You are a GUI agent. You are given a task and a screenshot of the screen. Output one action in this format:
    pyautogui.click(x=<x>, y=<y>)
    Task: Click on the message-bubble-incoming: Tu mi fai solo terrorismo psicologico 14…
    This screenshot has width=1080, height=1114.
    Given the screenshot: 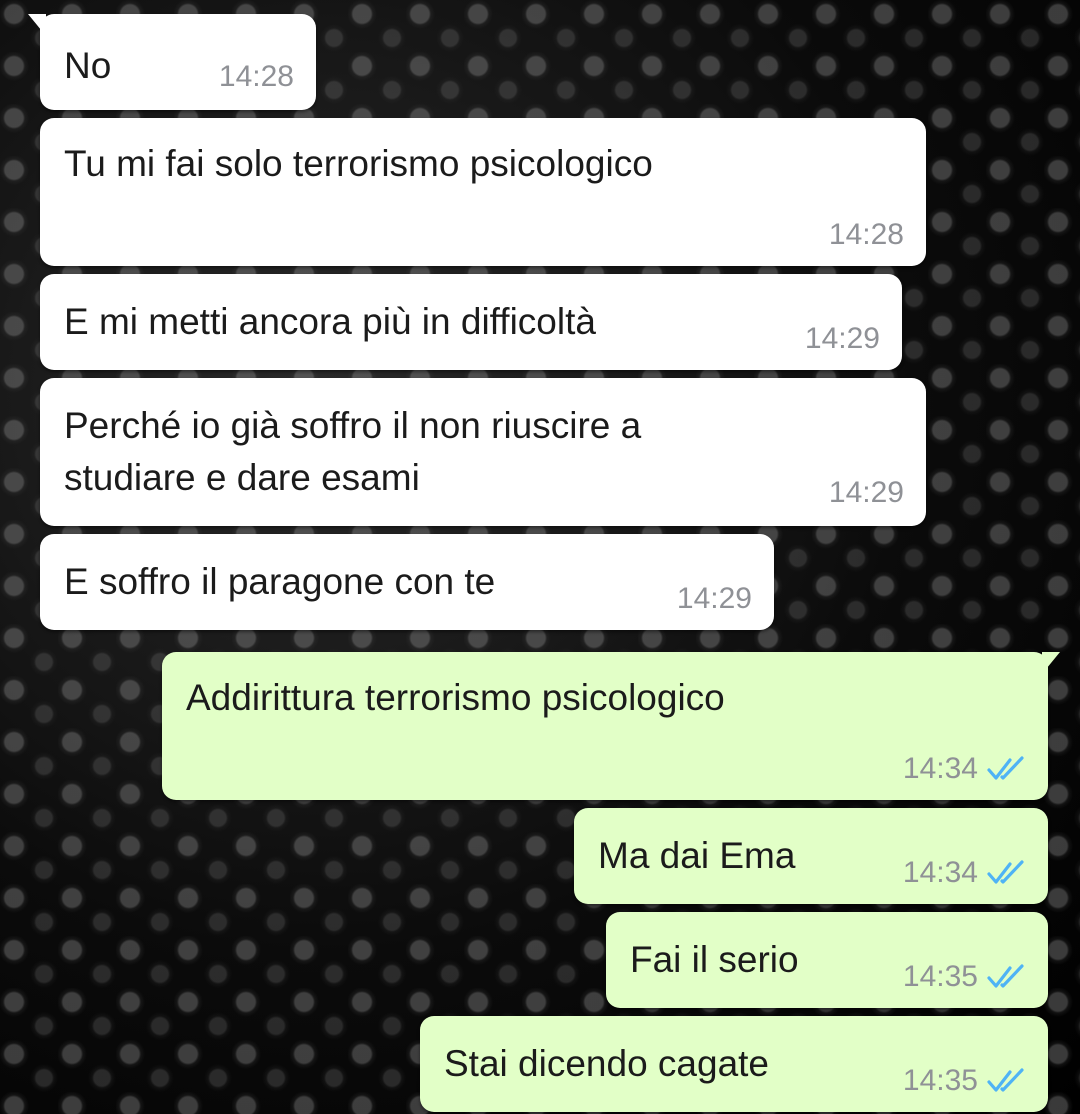 What is the action you would take?
    pyautogui.click(x=483, y=192)
    